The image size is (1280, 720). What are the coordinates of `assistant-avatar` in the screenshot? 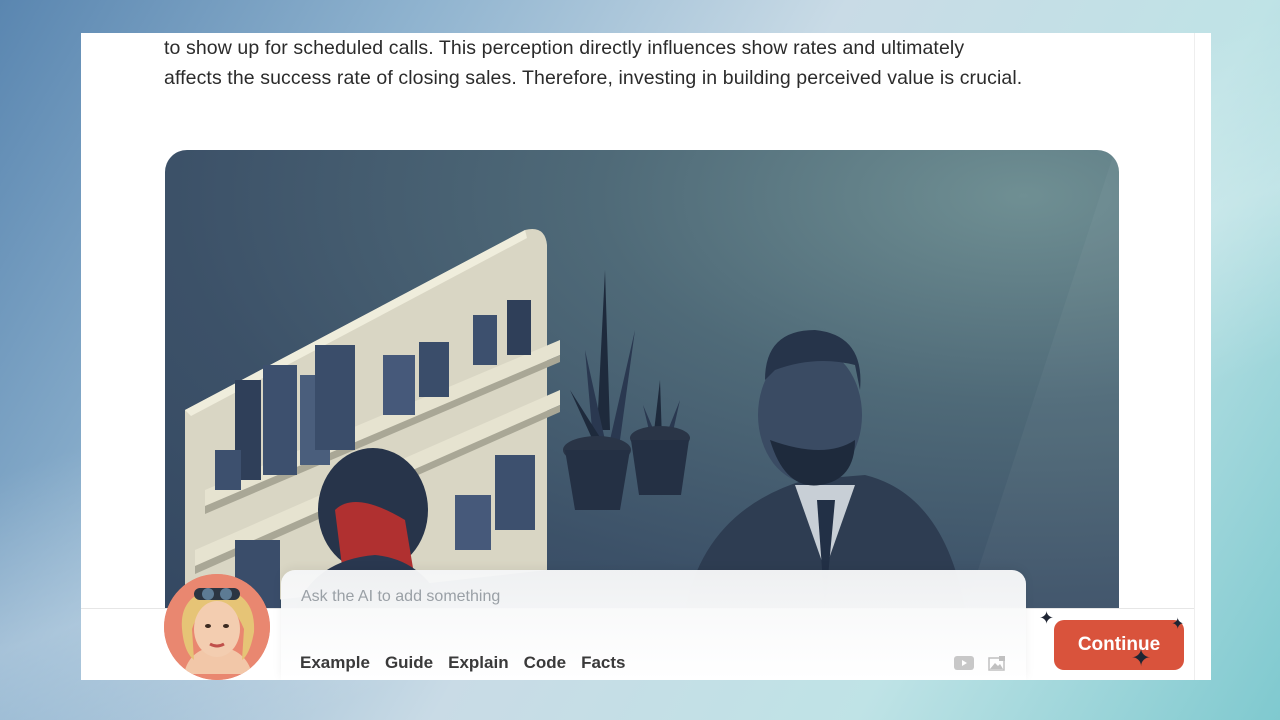 It's located at (217, 627).